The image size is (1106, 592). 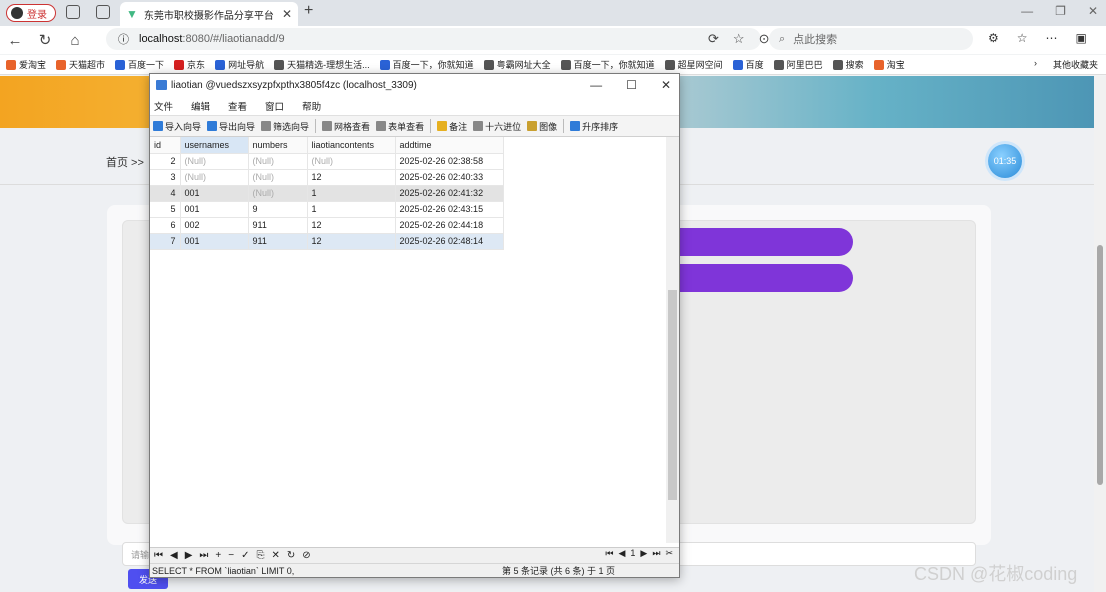 What do you see at coordinates (631, 85) in the screenshot?
I see `maximize-icon: ☐` at bounding box center [631, 85].